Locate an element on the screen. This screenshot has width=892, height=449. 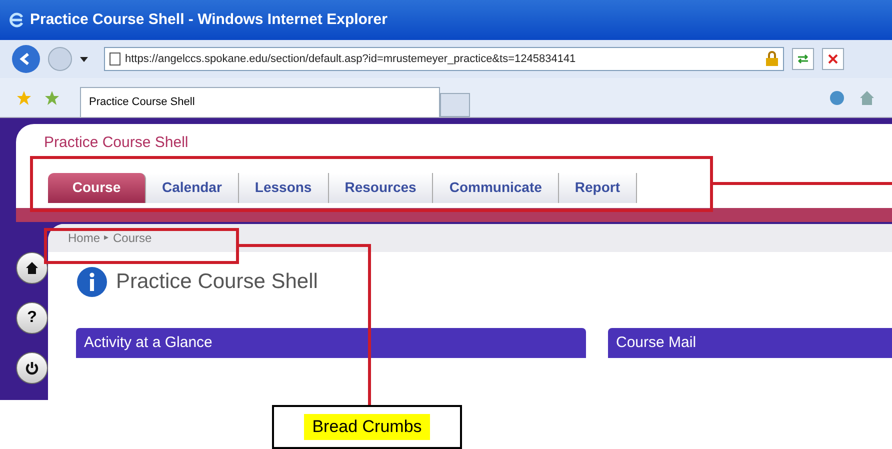
course-tab: Calendar is located at coordinates (192, 187).